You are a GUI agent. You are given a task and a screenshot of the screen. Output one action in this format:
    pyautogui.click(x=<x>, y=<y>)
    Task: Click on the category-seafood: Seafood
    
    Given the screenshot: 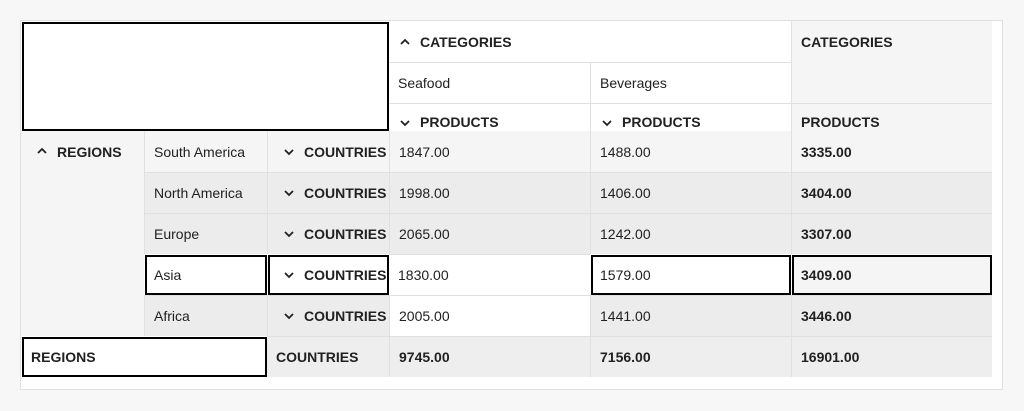 What is the action you would take?
    pyautogui.click(x=489, y=82)
    